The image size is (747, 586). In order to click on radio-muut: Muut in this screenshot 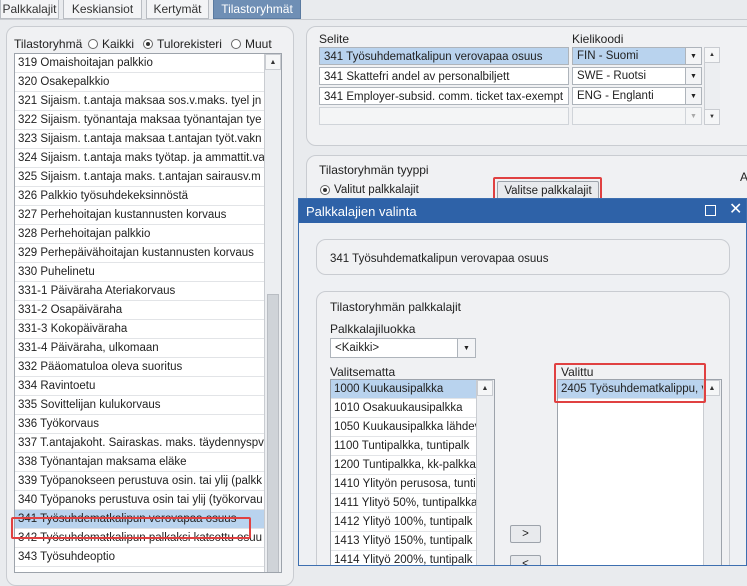, I will do `click(251, 44)`.